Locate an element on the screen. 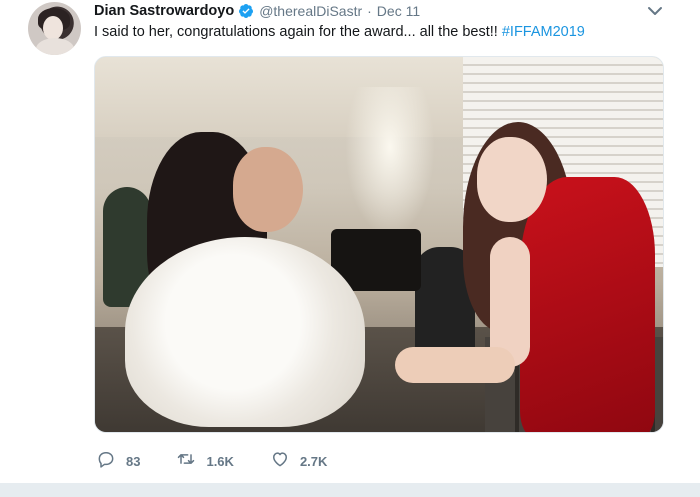  chevron-down-icon is located at coordinates (655, 11).